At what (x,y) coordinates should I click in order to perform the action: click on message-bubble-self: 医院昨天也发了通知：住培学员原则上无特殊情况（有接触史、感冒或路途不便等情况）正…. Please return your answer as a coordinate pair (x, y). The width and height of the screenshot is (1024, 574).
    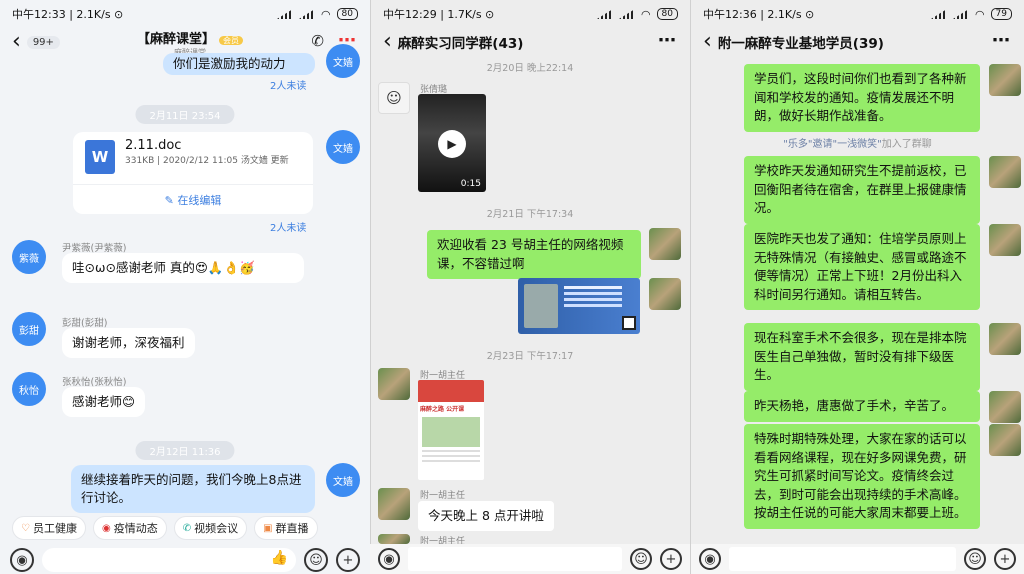
    Looking at the image, I should click on (862, 267).